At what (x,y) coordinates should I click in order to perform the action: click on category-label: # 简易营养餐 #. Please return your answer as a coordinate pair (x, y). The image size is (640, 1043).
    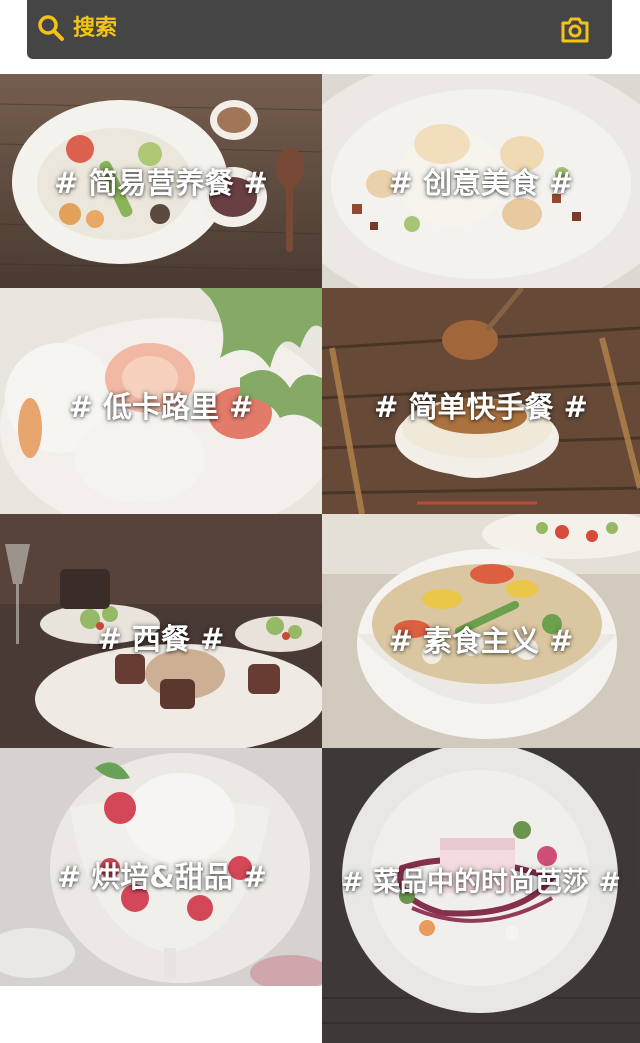
    Looking at the image, I should click on (161, 183).